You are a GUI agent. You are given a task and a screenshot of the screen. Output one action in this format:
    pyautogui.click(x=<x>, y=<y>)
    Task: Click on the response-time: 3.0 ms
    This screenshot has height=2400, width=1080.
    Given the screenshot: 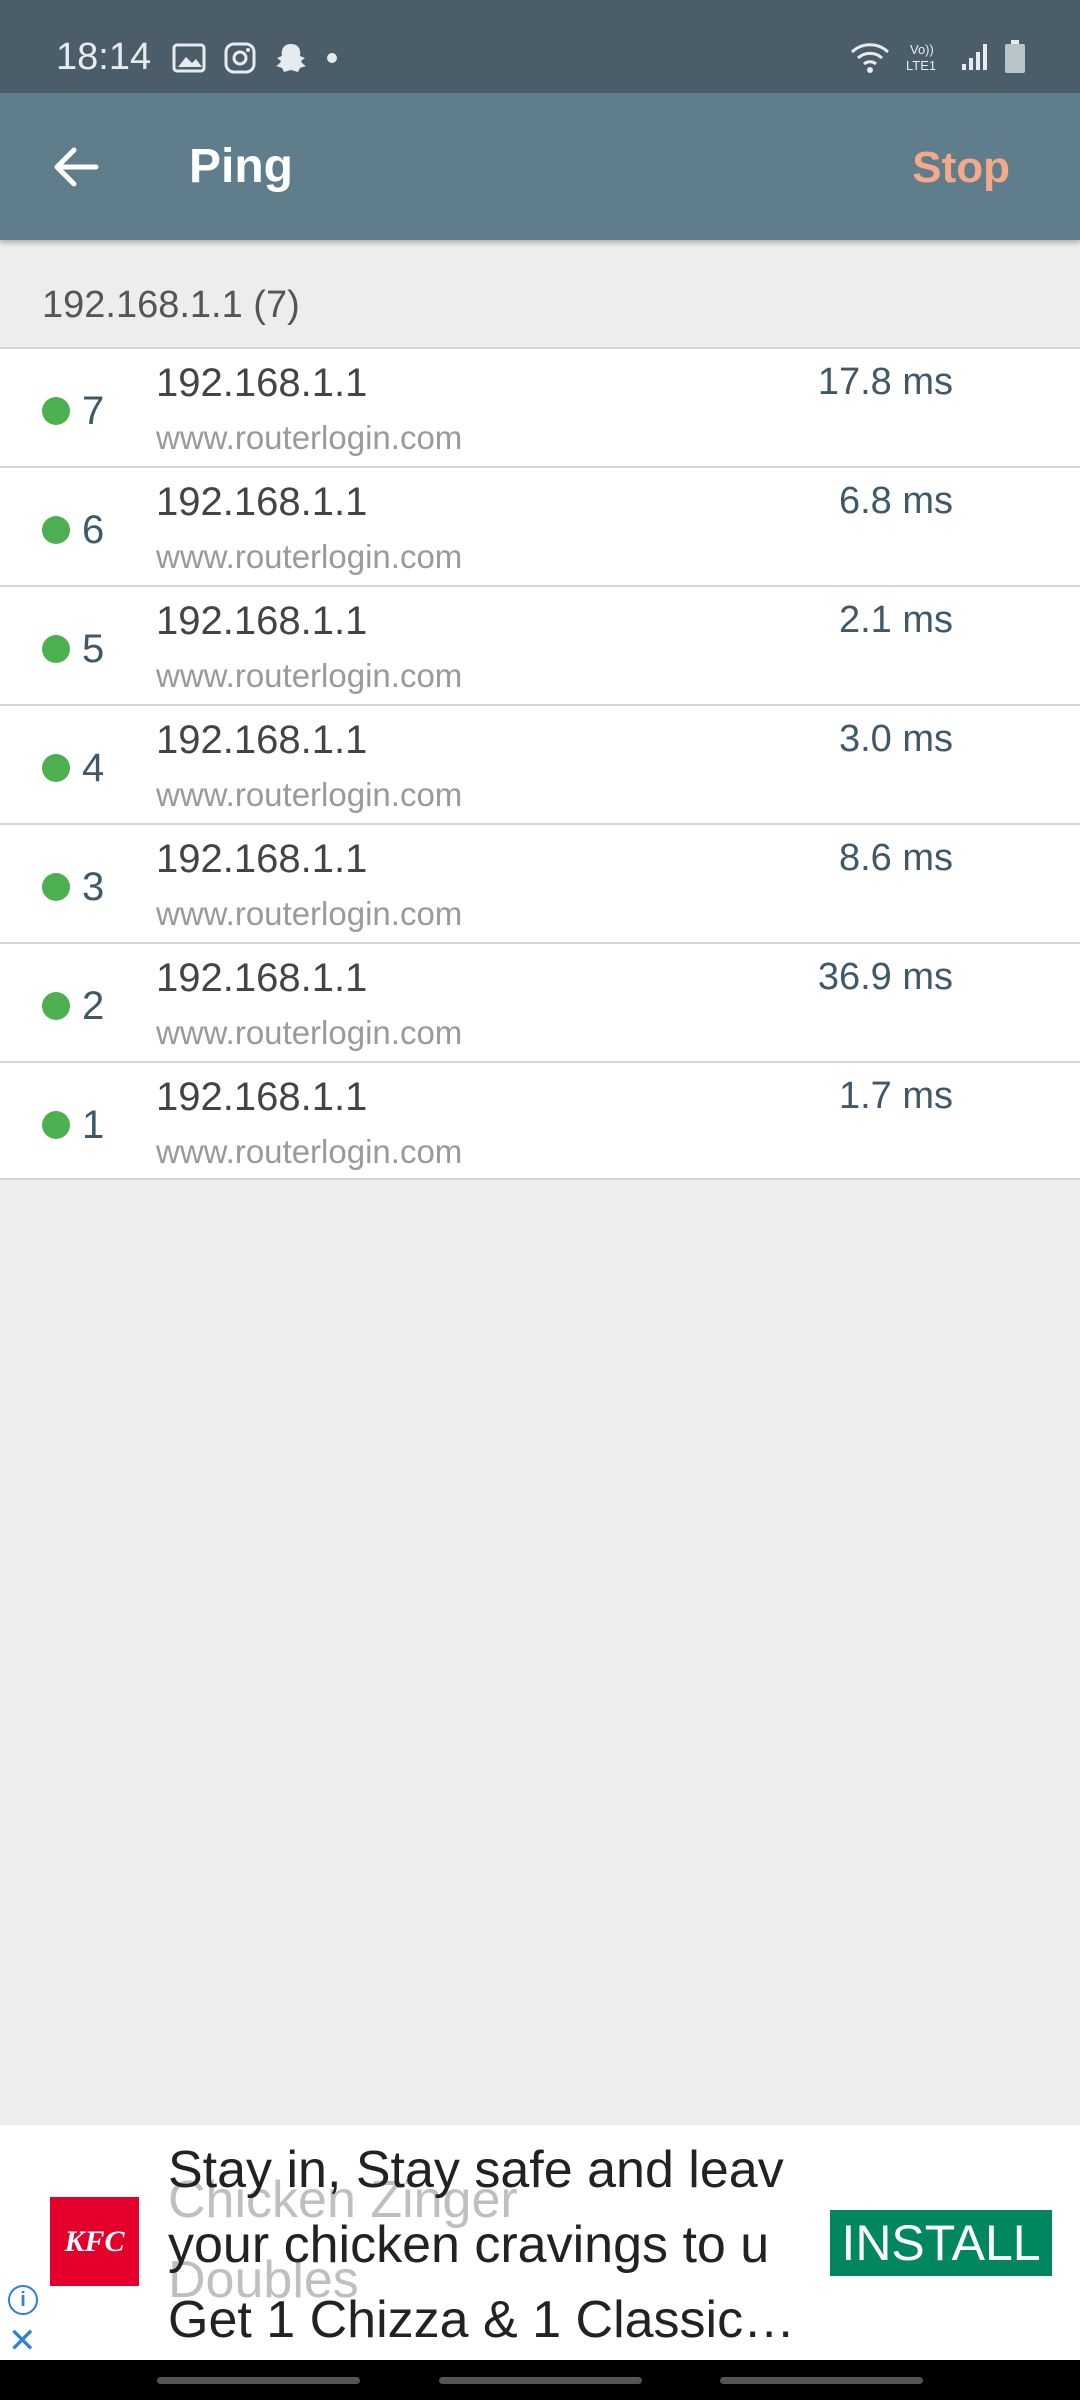 What is the action you would take?
    pyautogui.click(x=895, y=739)
    